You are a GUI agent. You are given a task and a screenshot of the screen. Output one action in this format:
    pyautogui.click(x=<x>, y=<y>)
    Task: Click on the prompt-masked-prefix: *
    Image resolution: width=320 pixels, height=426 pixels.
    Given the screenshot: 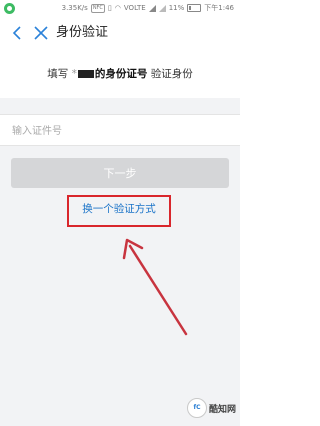 What is the action you would take?
    pyautogui.click(x=74, y=74)
    